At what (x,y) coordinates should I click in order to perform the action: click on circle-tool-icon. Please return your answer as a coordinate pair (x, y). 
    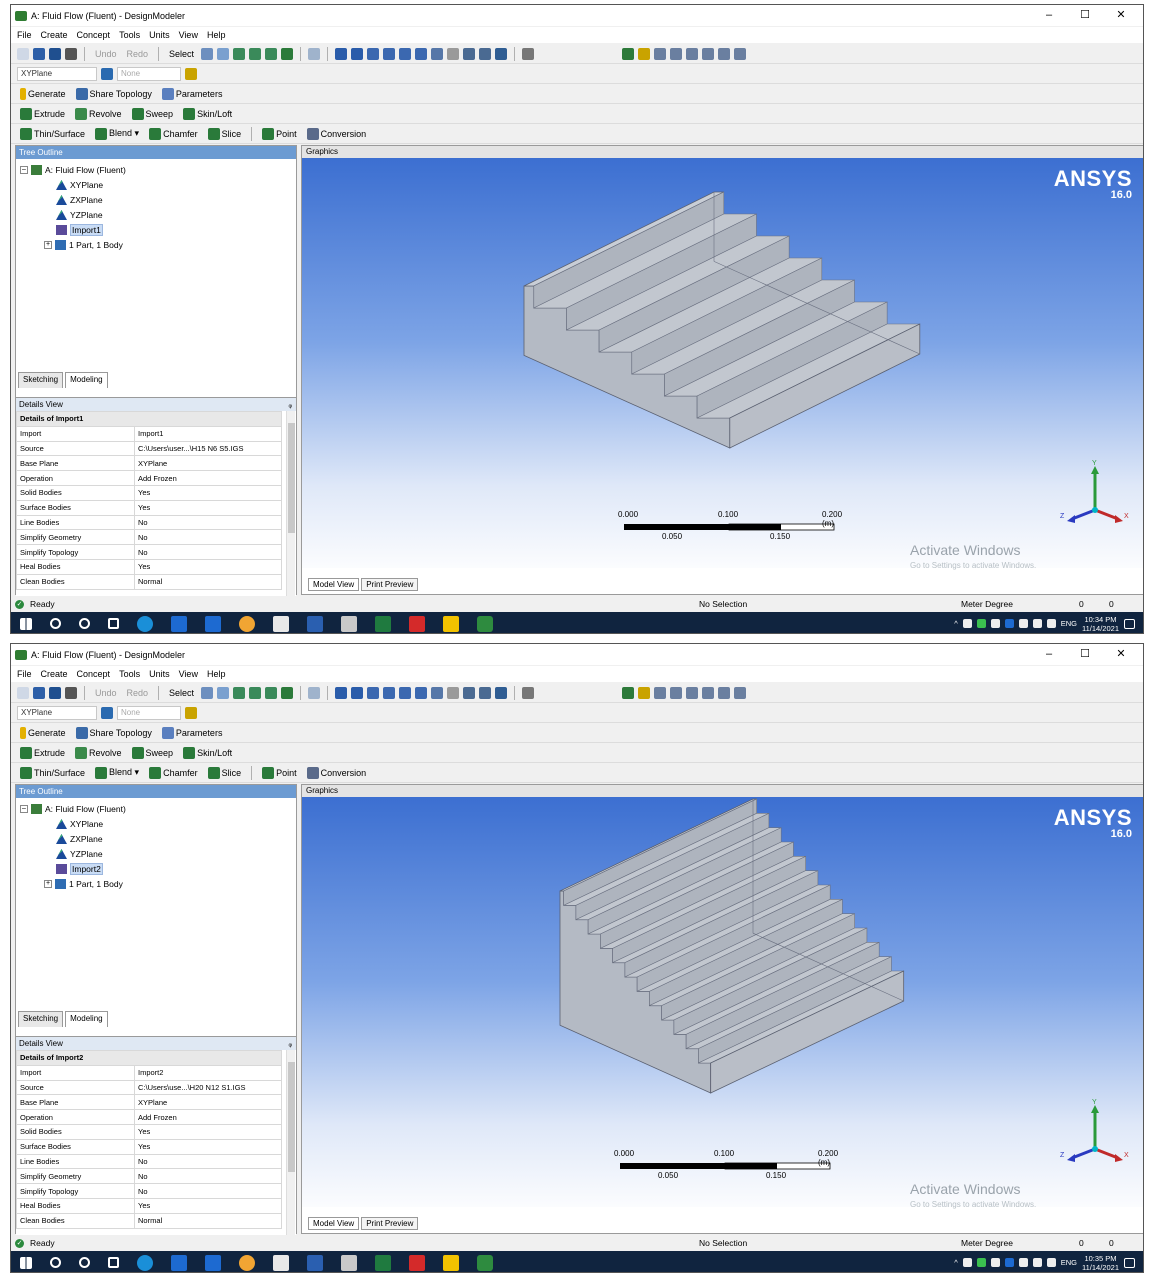
    Looking at the image, I should click on (708, 53).